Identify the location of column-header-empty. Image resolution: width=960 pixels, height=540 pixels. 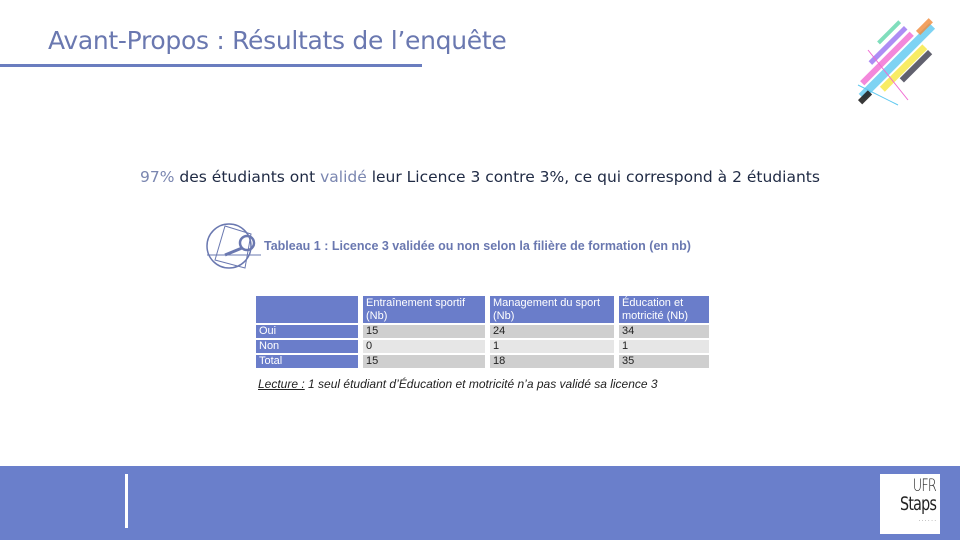
(307, 309).